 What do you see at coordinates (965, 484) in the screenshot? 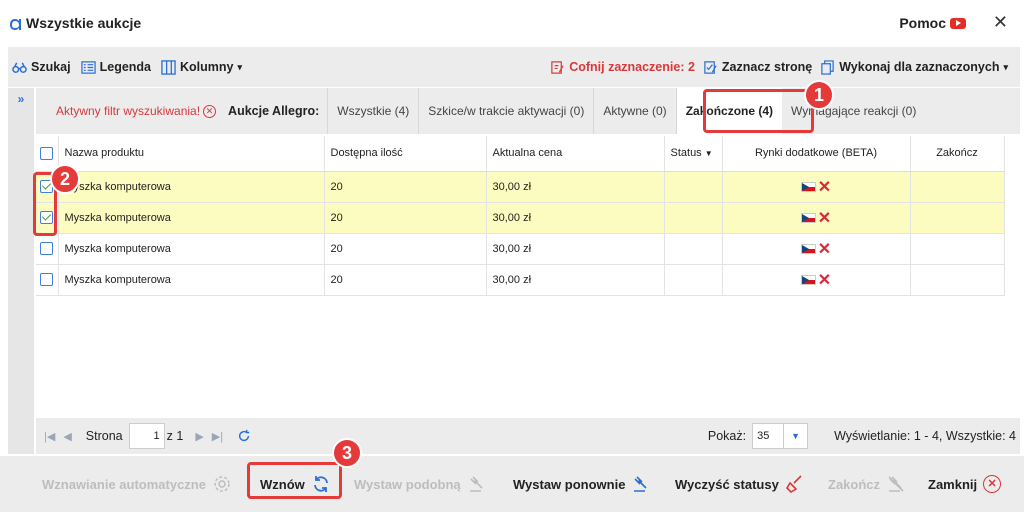
I see `close-button: Zamknij ✕` at bounding box center [965, 484].